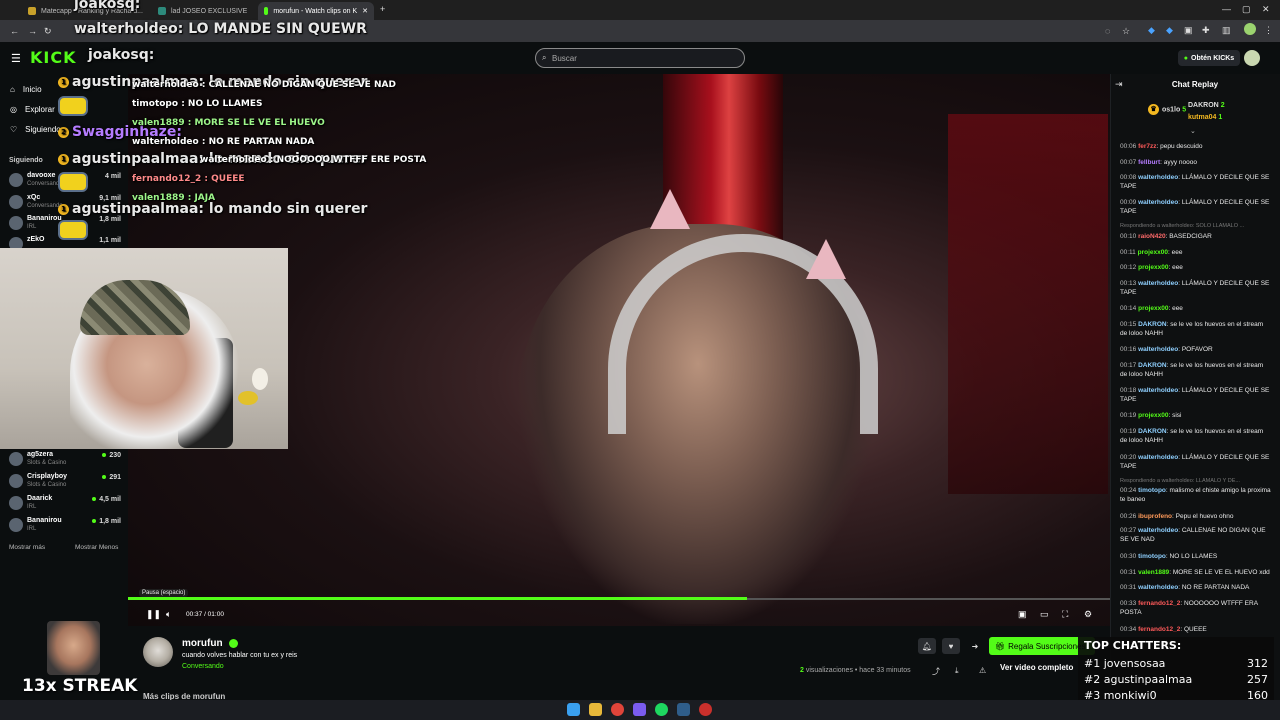 The height and width of the screenshot is (720, 1280). Describe the element at coordinates (573, 709) in the screenshot. I see `windows-start-icon` at that location.